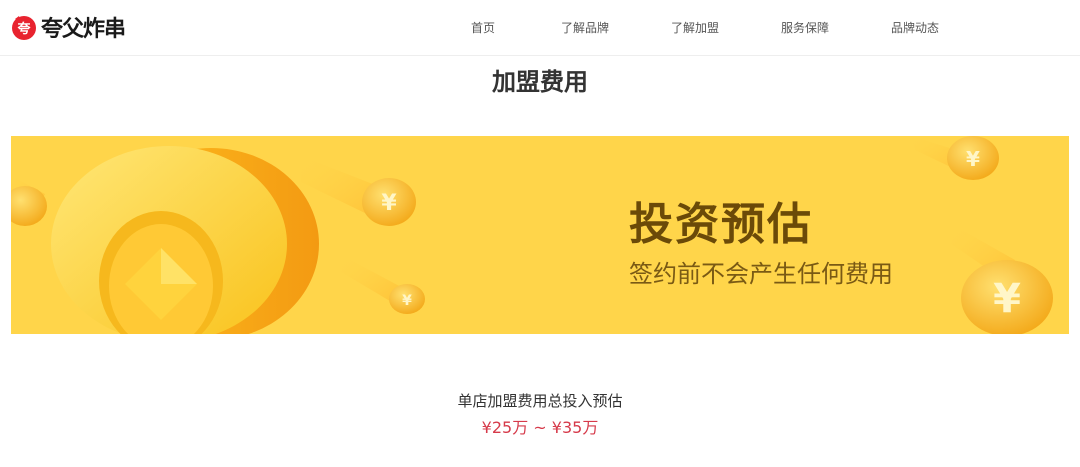  I want to click on nav-item-franchise: 了解加盟, so click(695, 27).